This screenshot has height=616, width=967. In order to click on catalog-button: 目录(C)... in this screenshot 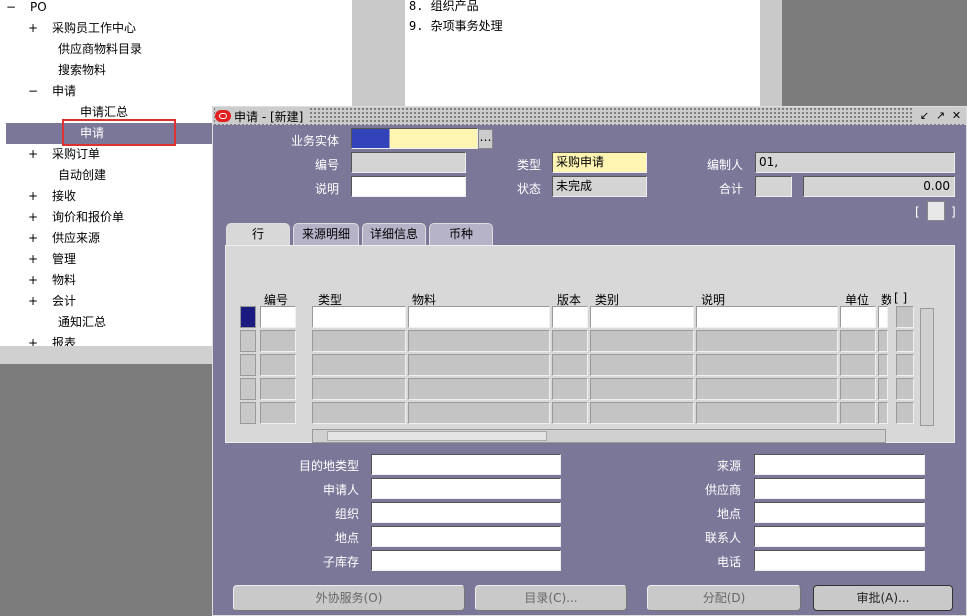, I will do `click(551, 598)`.